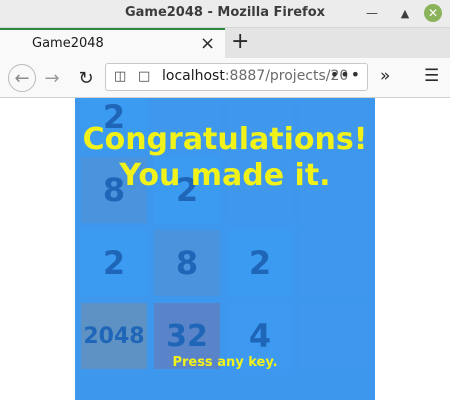  Describe the element at coordinates (405, 13) in the screenshot. I see `maximize-icon: ▲` at that location.